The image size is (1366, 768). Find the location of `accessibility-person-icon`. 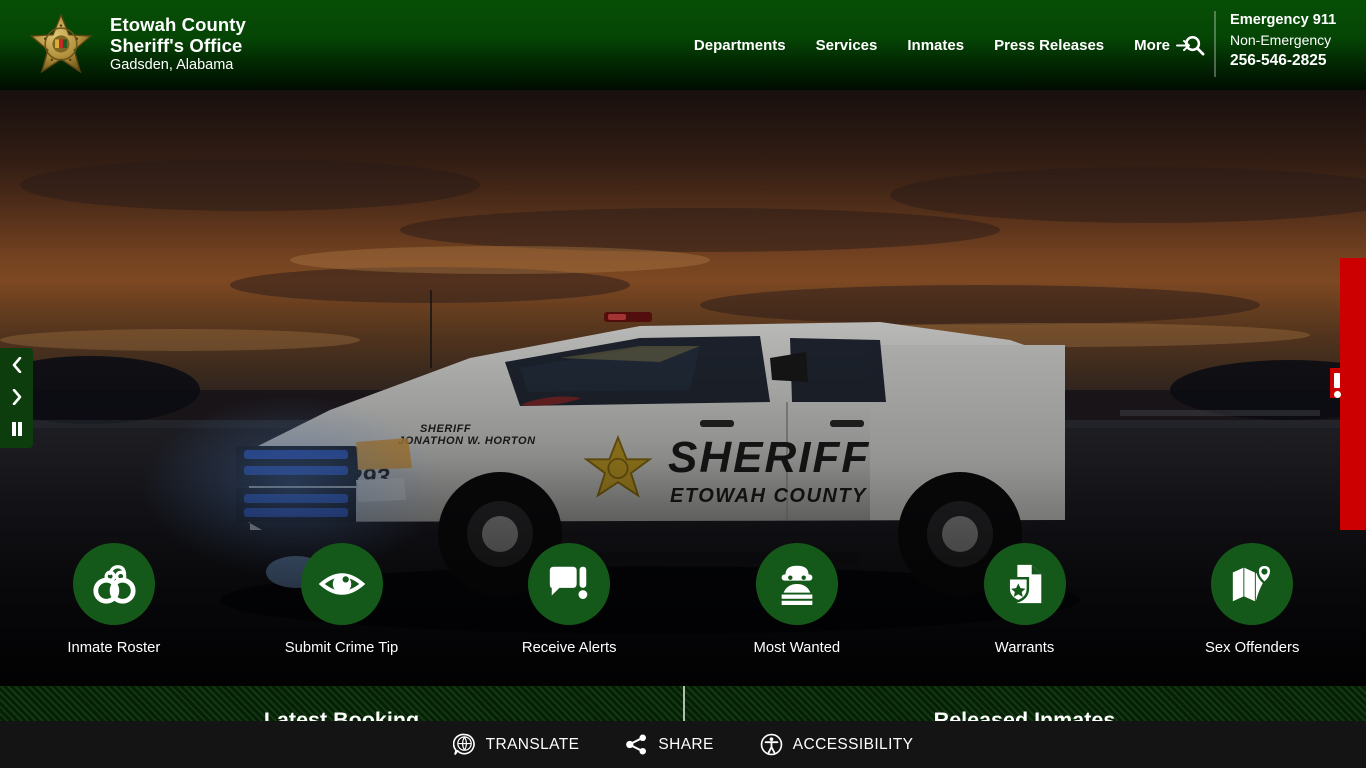

accessibility-person-icon is located at coordinates (771, 744).